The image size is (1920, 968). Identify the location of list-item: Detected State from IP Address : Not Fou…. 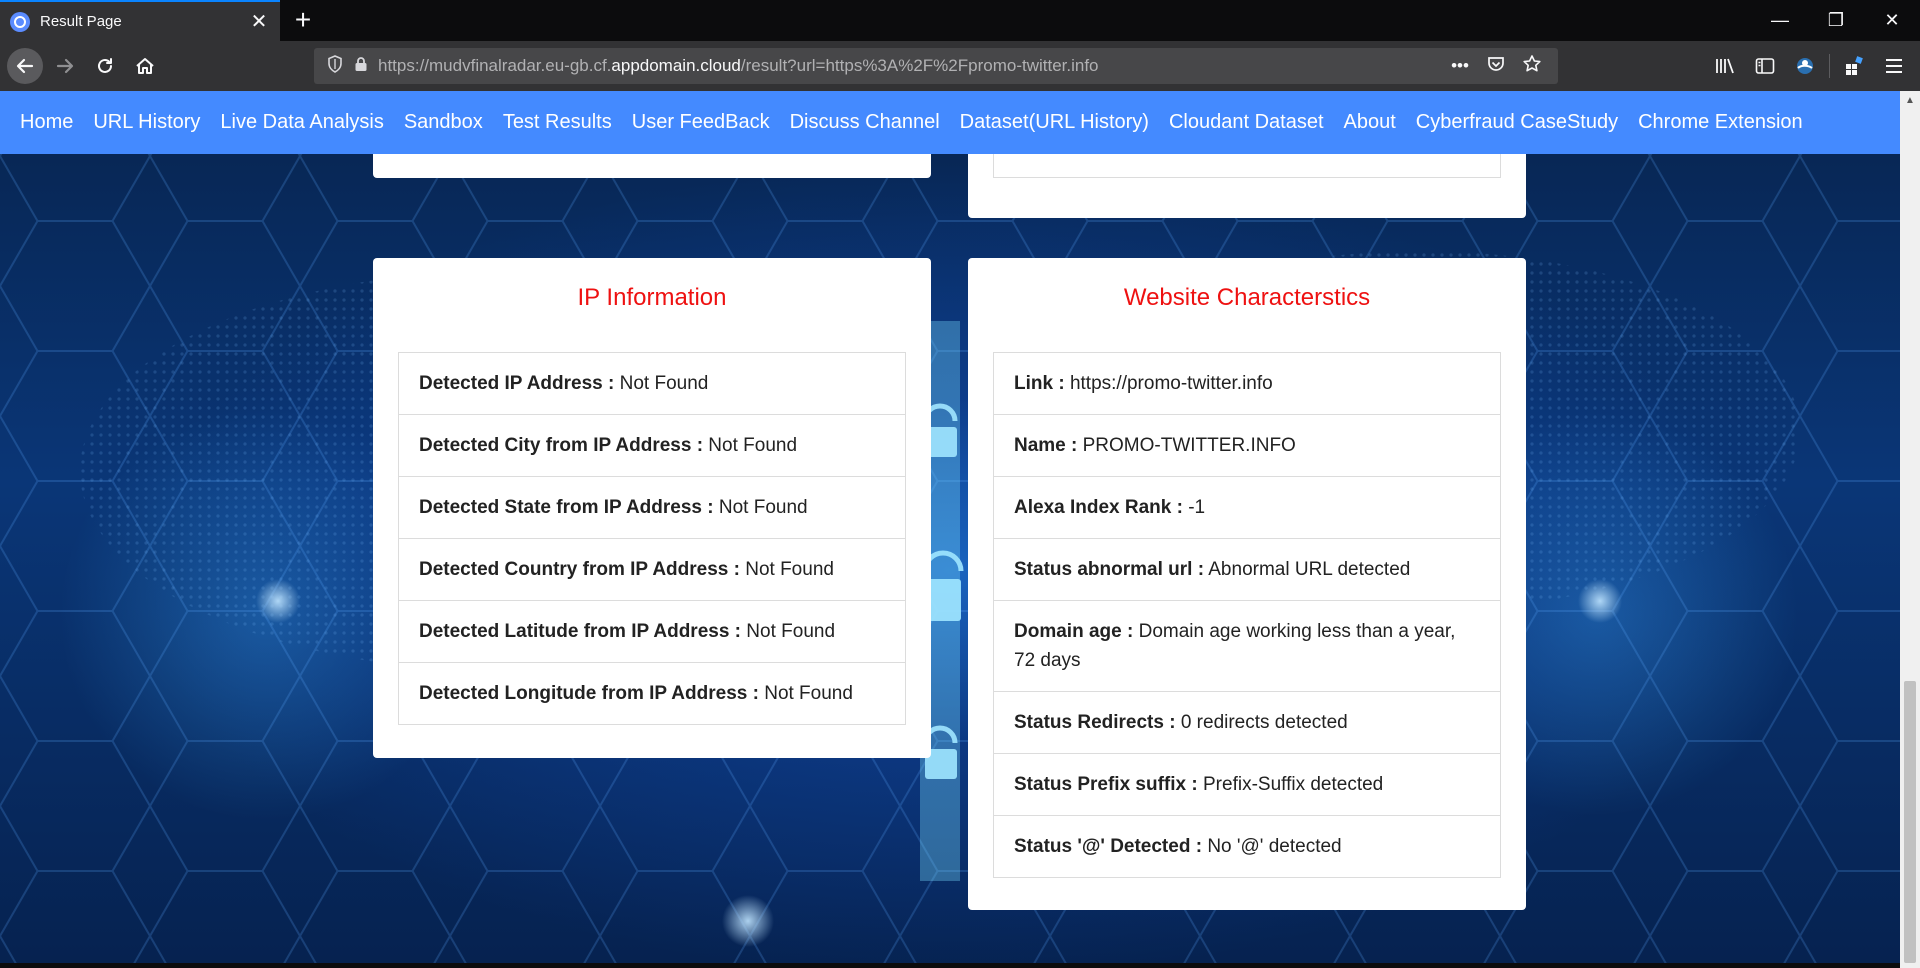
(652, 507).